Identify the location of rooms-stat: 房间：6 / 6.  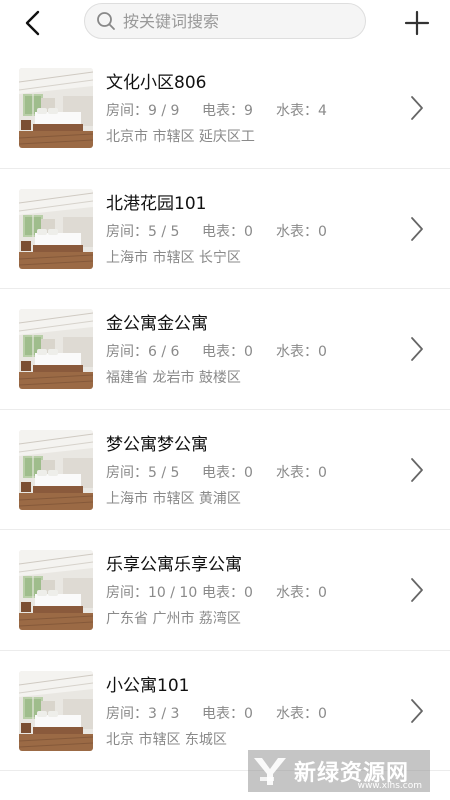
(142, 351).